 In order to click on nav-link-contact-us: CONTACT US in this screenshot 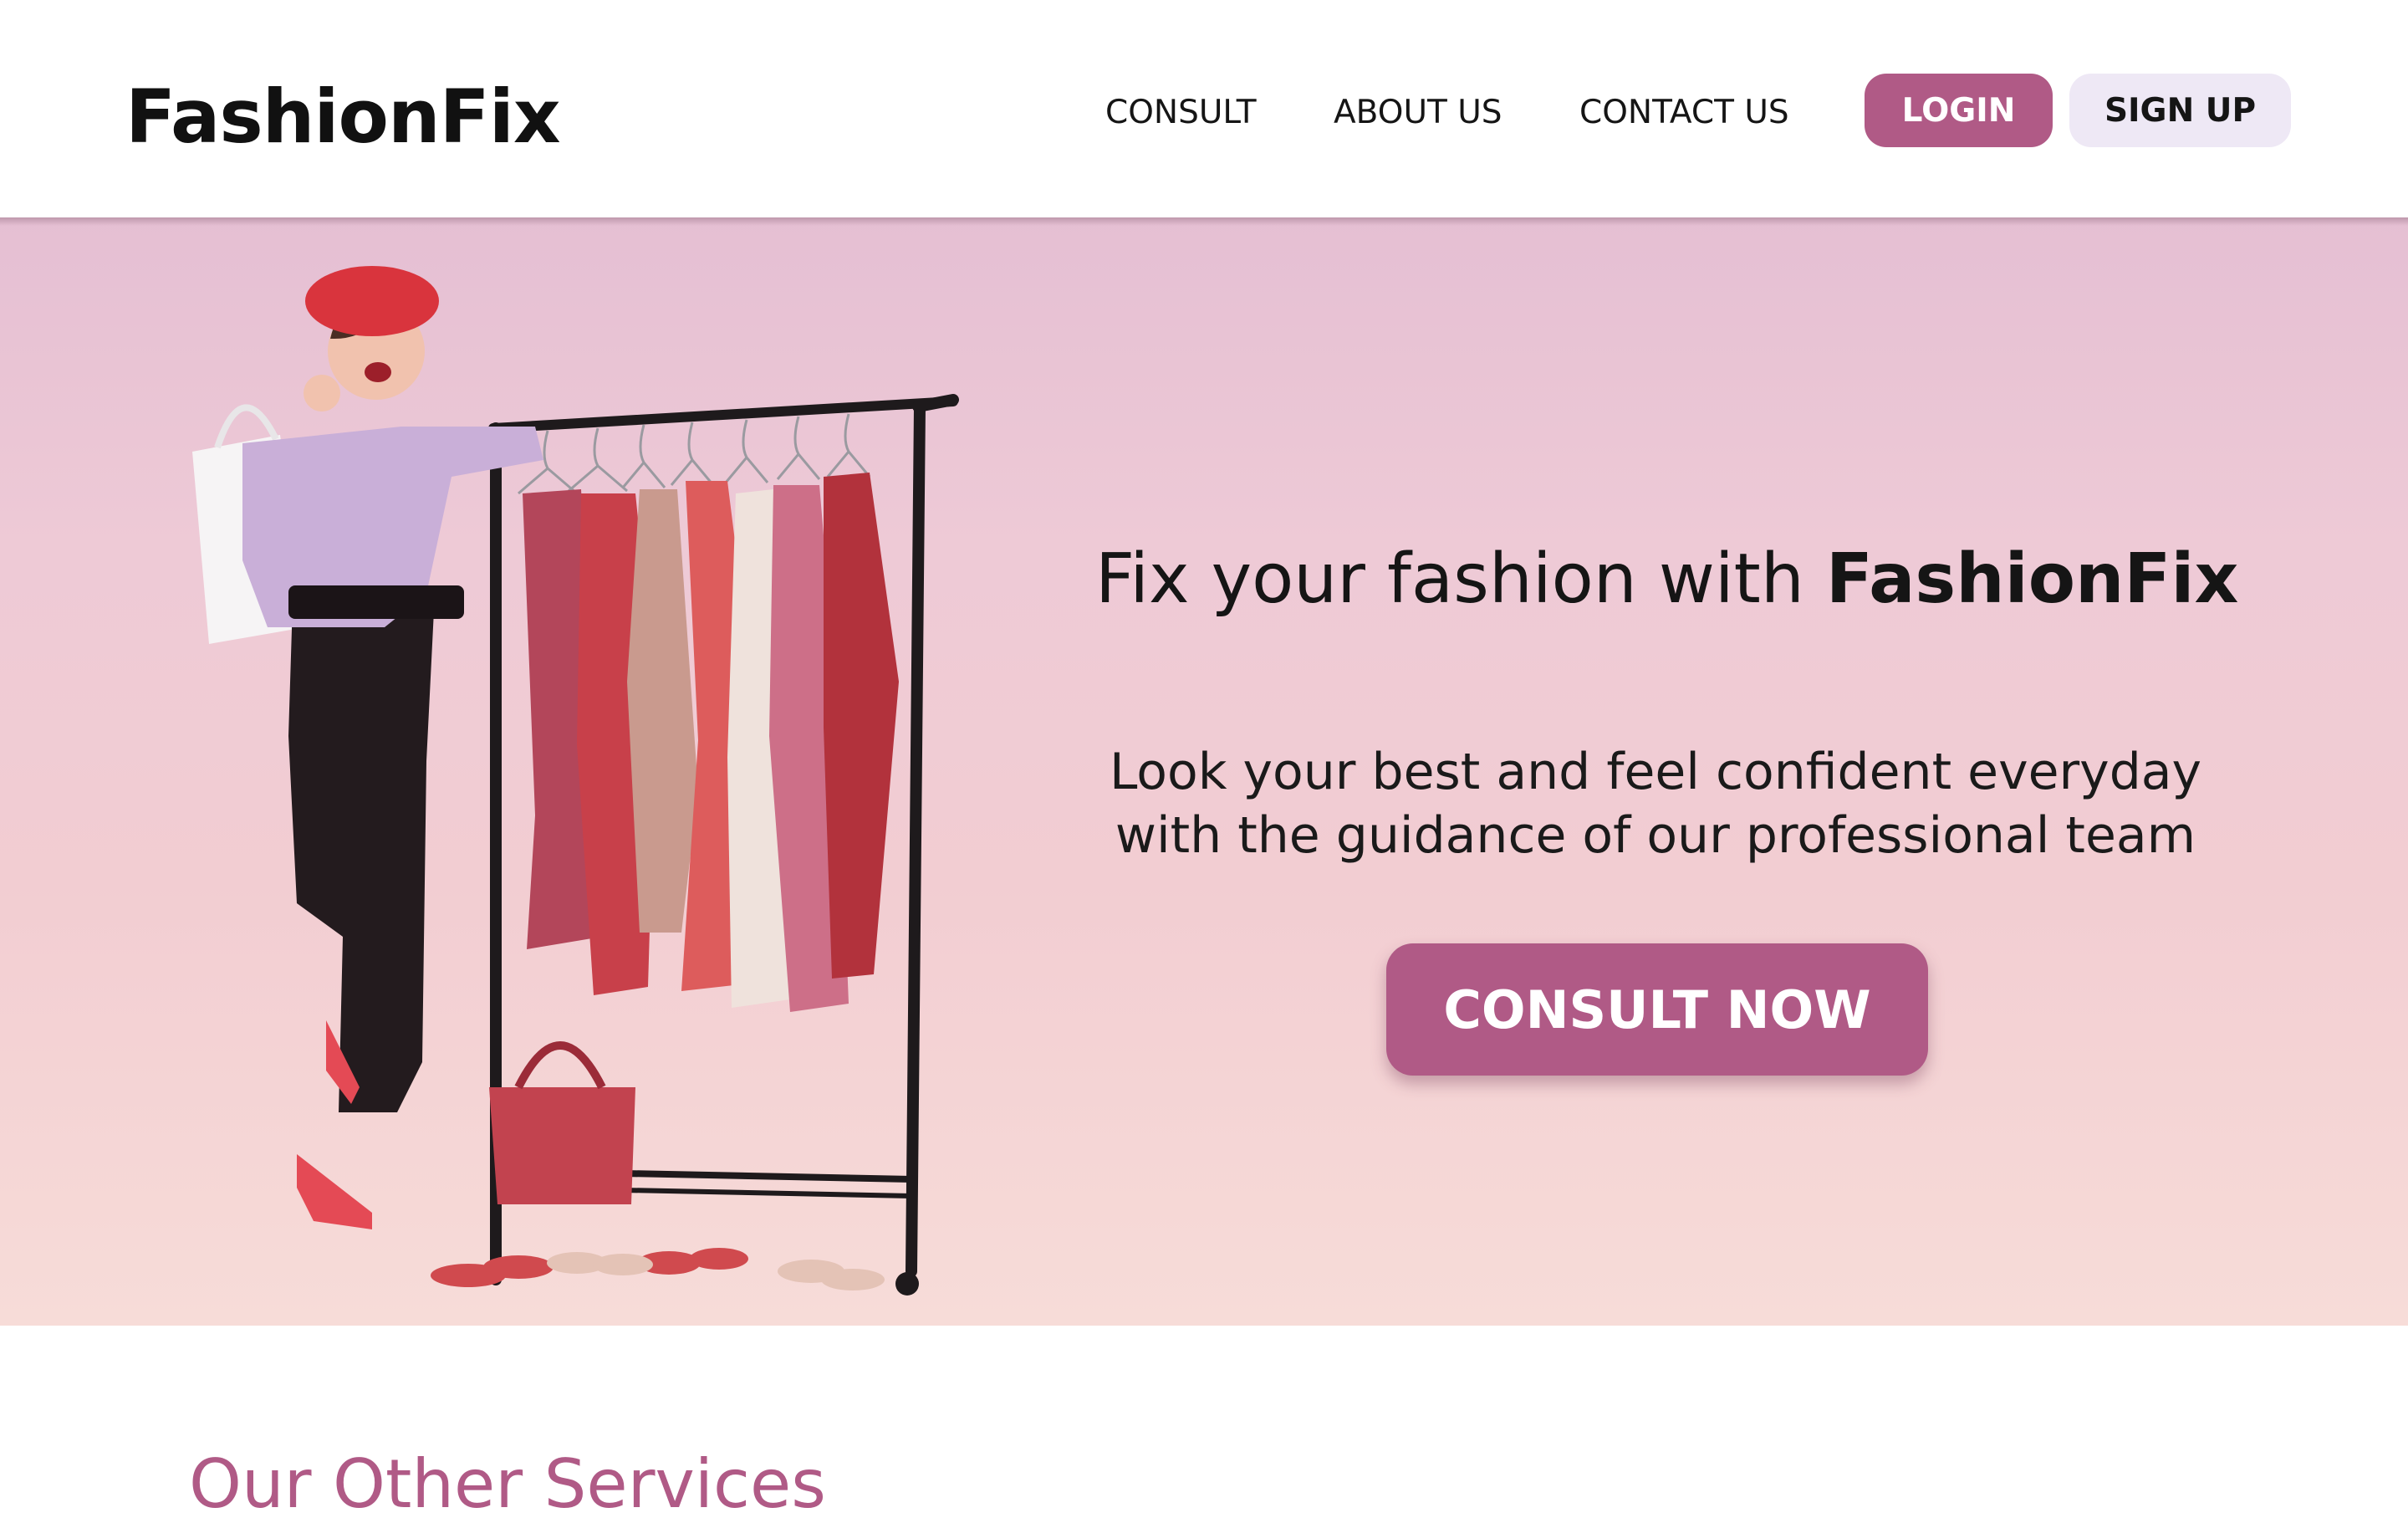, I will do `click(1684, 112)`.